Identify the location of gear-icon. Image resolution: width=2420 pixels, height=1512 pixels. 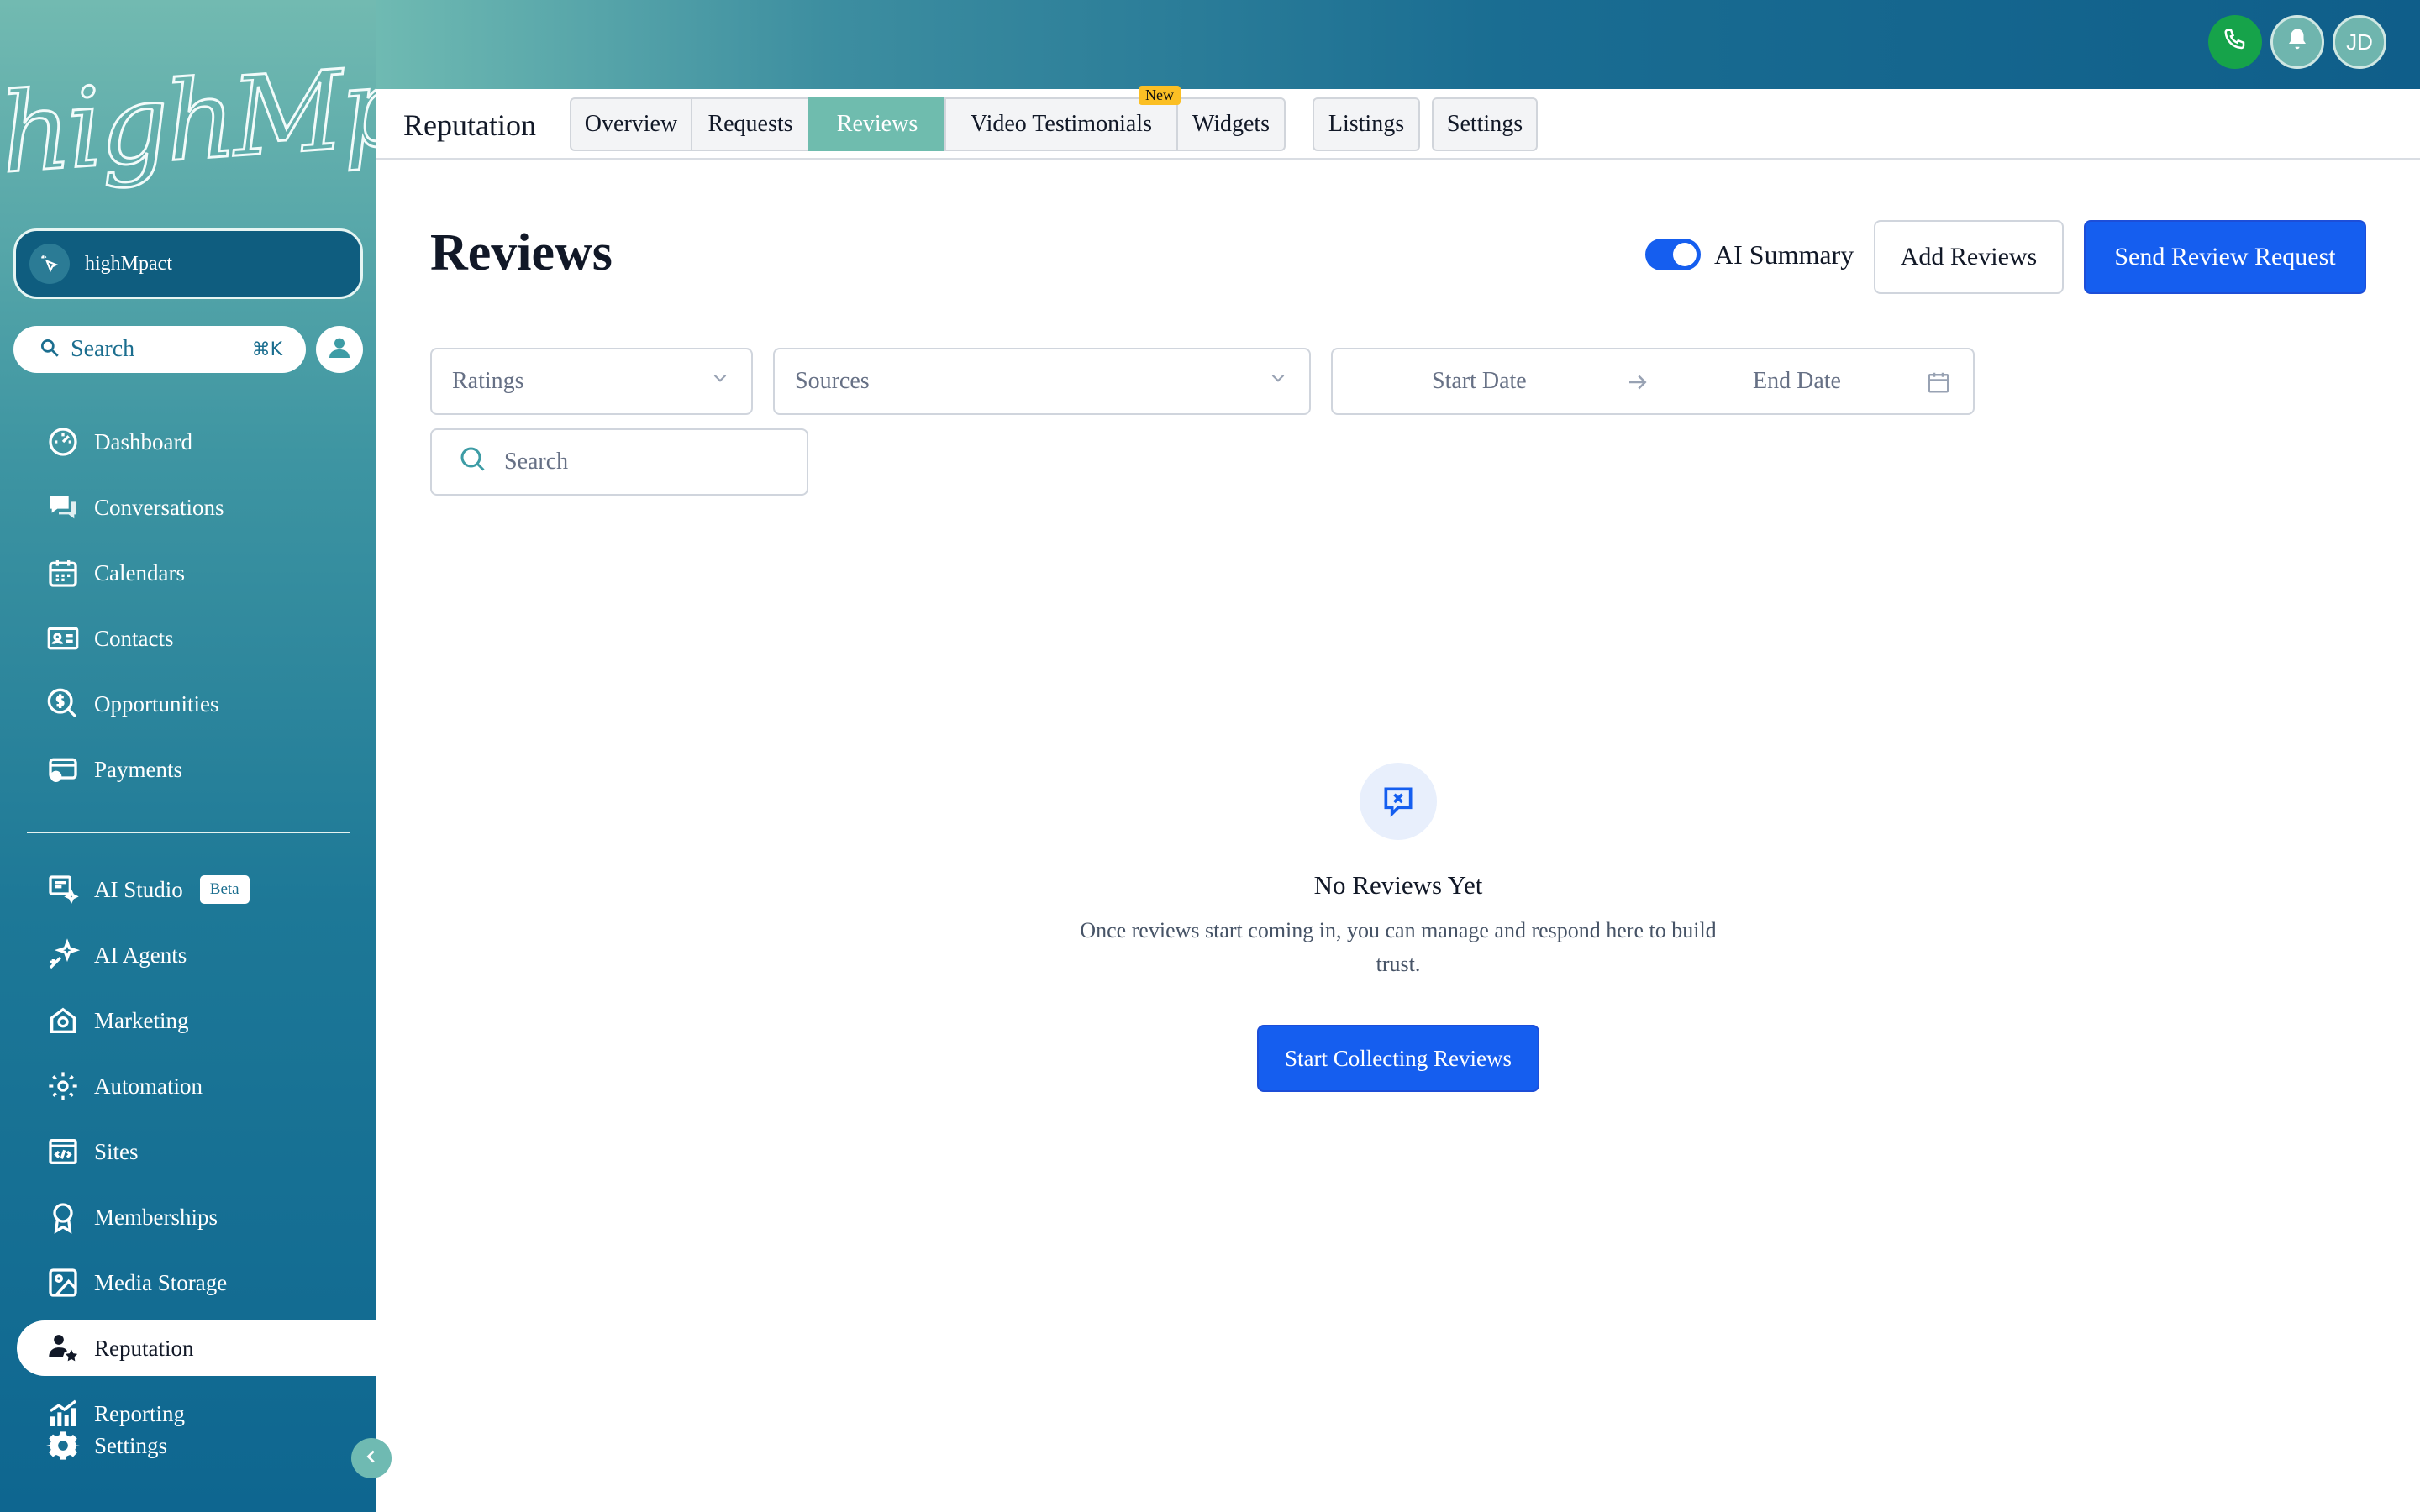
(63, 1445).